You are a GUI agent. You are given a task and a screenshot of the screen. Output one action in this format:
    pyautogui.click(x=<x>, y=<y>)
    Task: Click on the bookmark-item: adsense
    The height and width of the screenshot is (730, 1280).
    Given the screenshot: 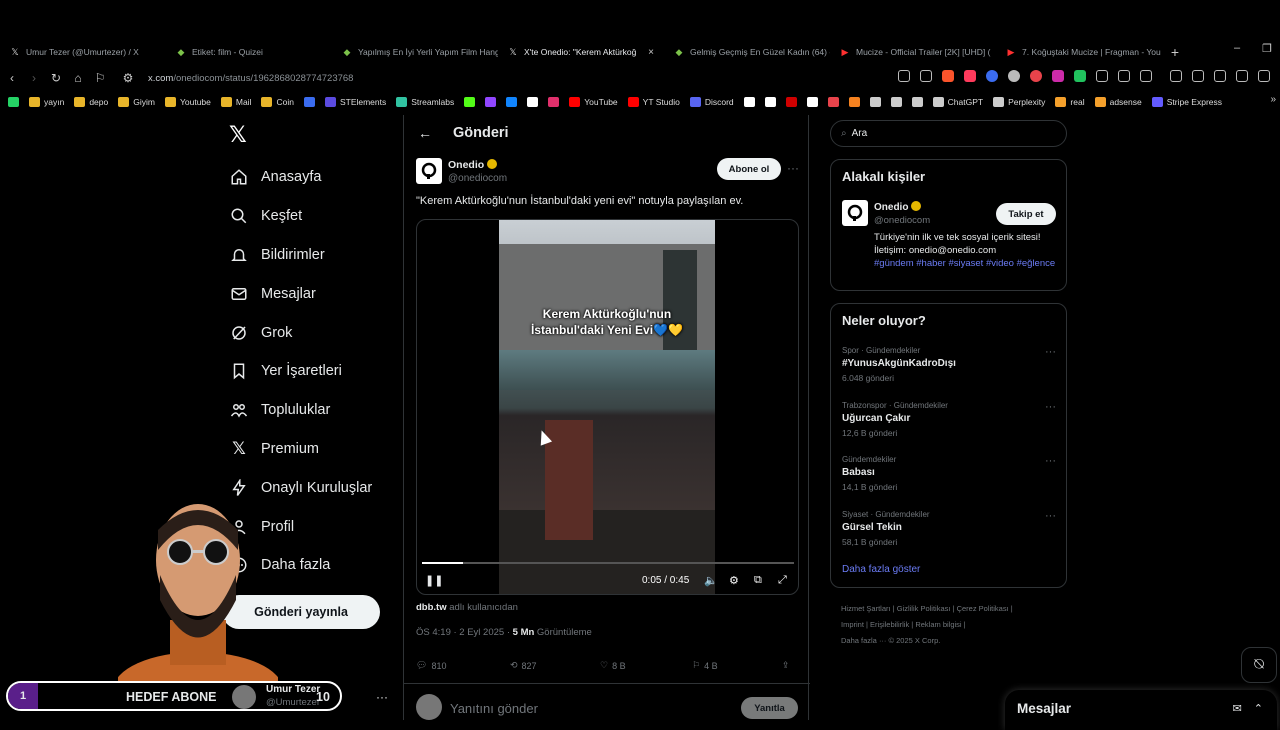 What is the action you would take?
    pyautogui.click(x=1118, y=102)
    